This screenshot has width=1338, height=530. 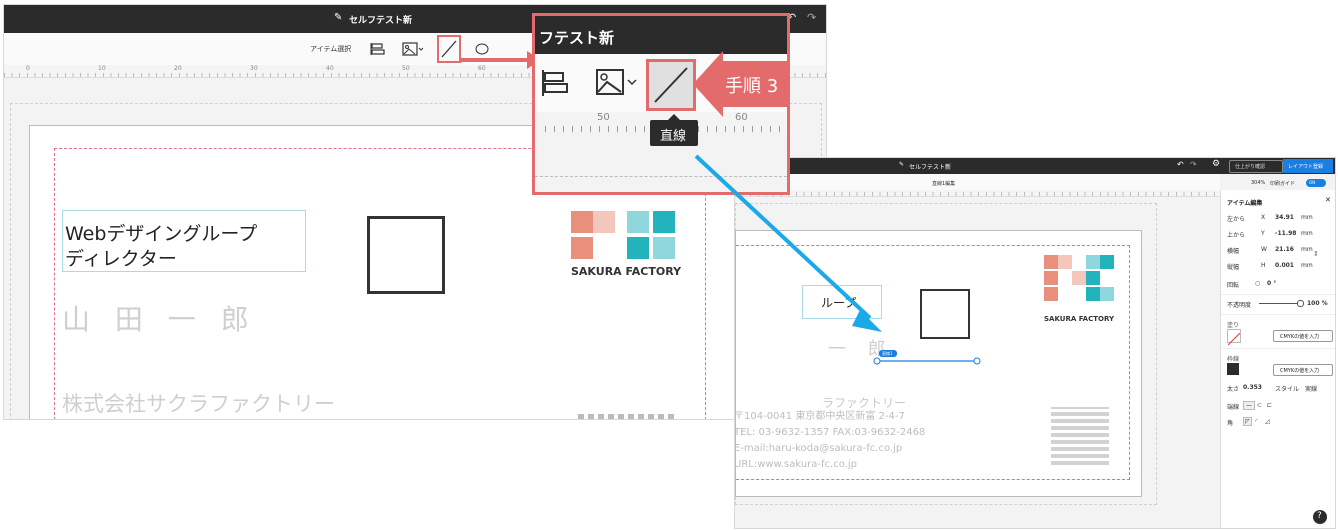 I want to click on layout-register-button: レイアウト登録, so click(x=1308, y=166).